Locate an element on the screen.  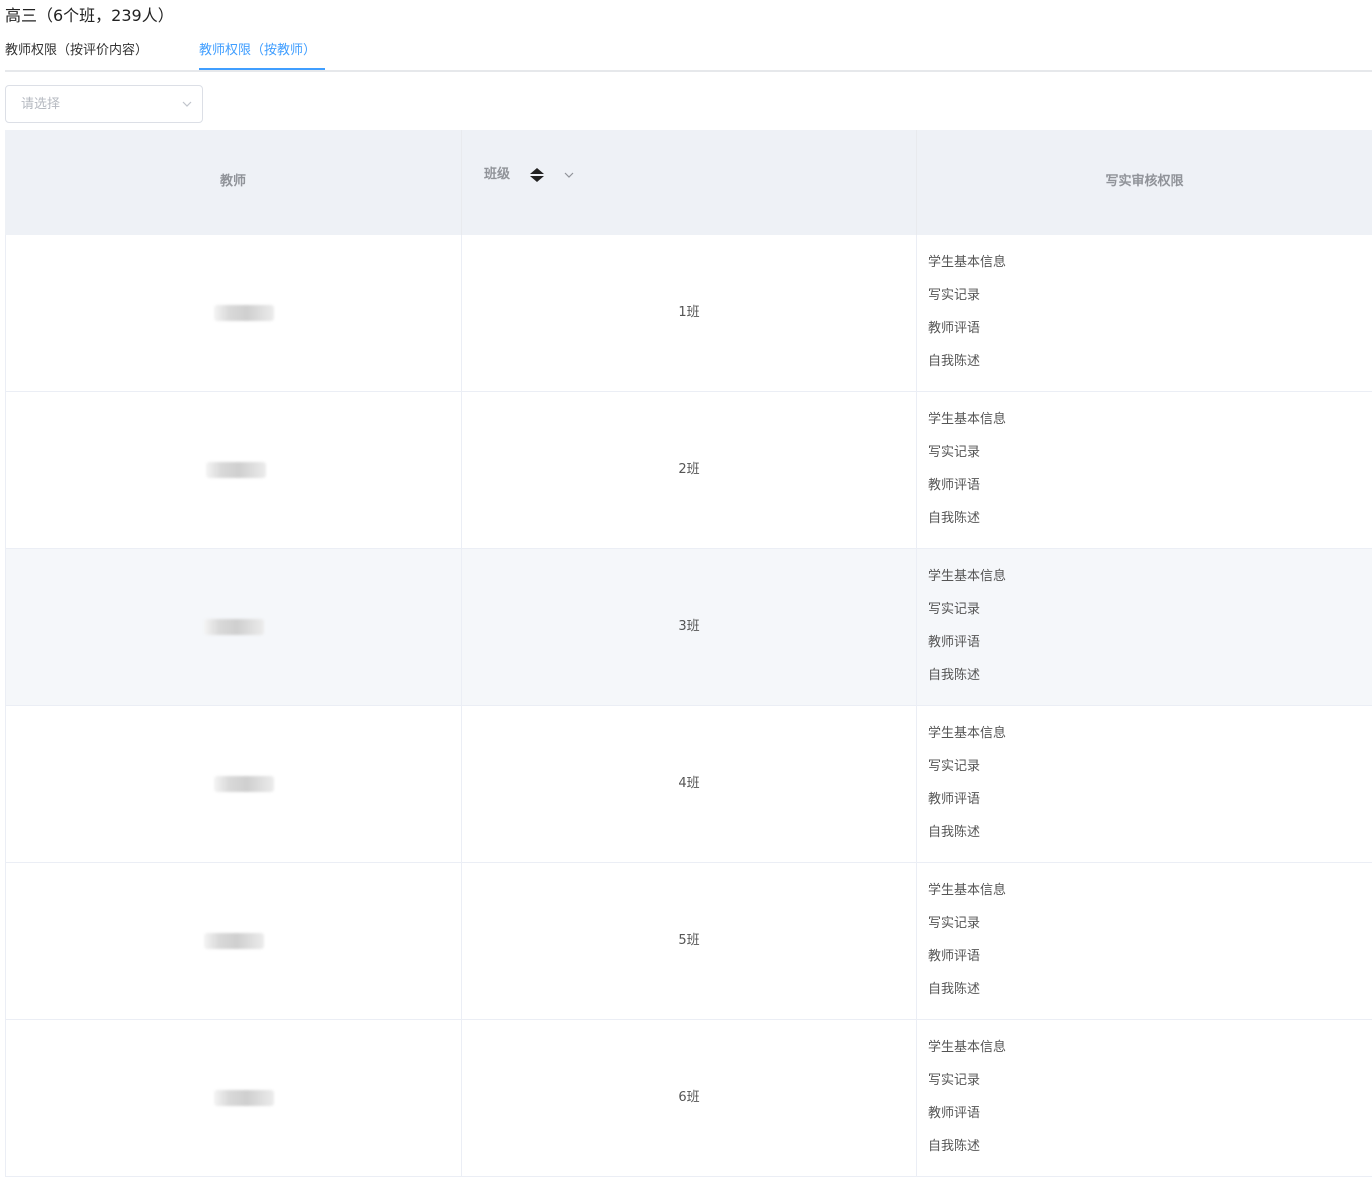
sort-icon is located at coordinates (537, 175).